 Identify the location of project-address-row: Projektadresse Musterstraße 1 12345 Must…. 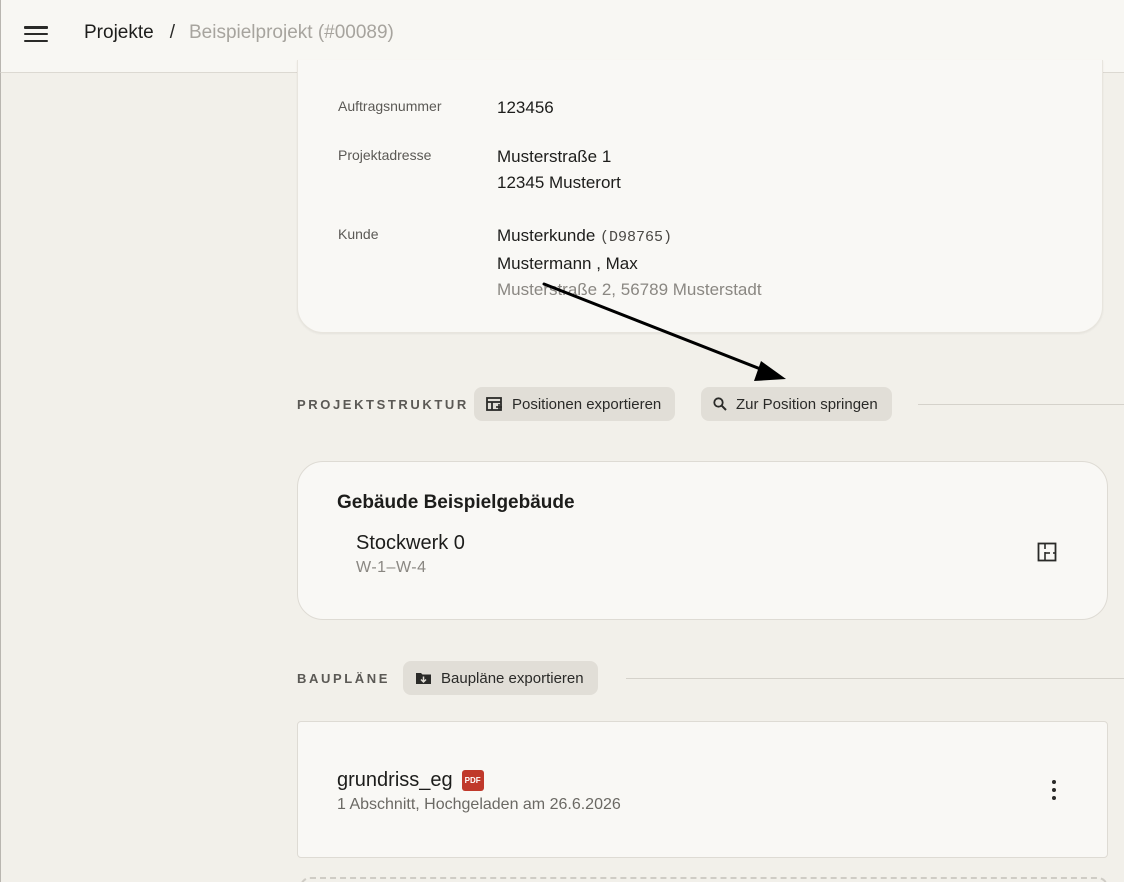
(479, 170).